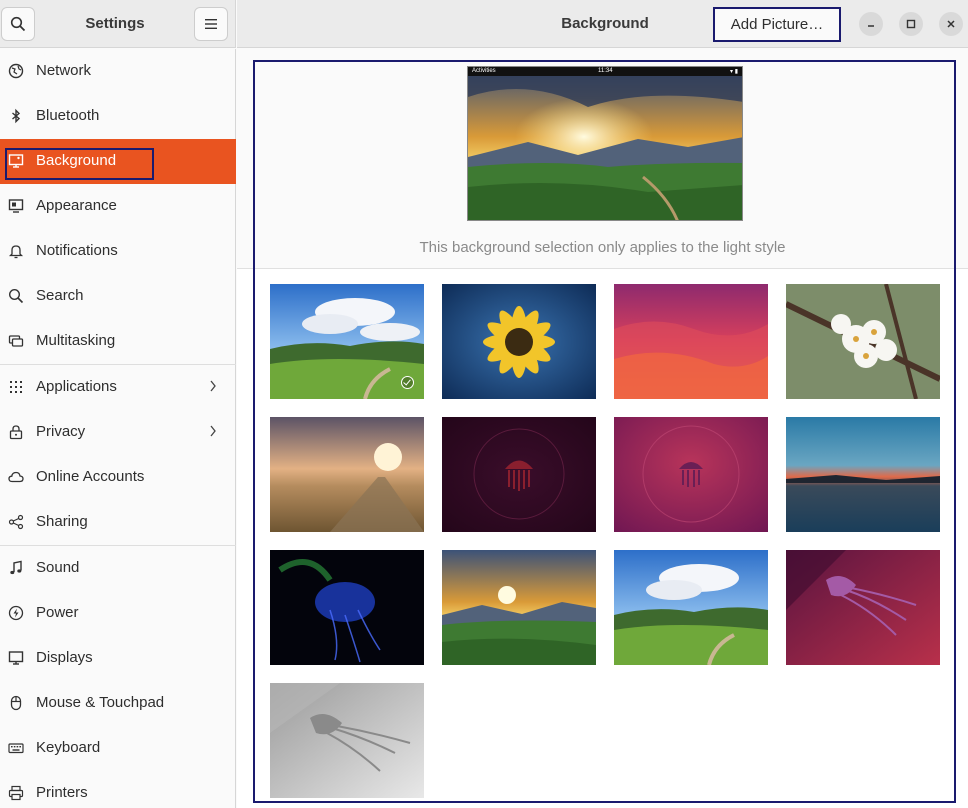  What do you see at coordinates (16, 206) in the screenshot?
I see `appearance-icon` at bounding box center [16, 206].